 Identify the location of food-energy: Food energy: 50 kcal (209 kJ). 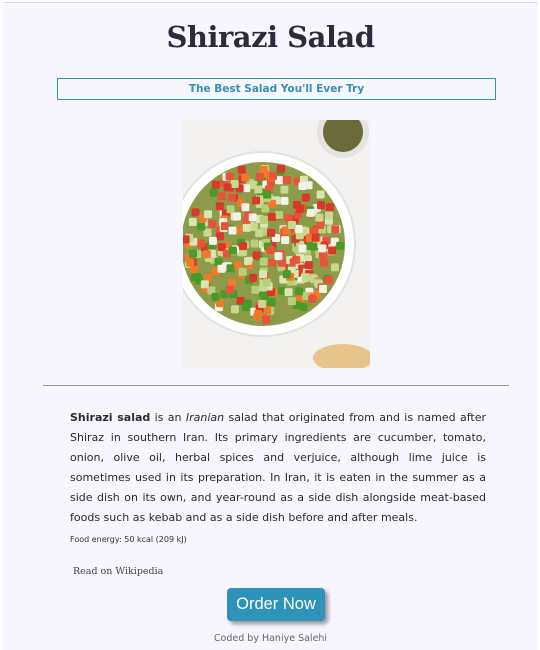
(128, 539).